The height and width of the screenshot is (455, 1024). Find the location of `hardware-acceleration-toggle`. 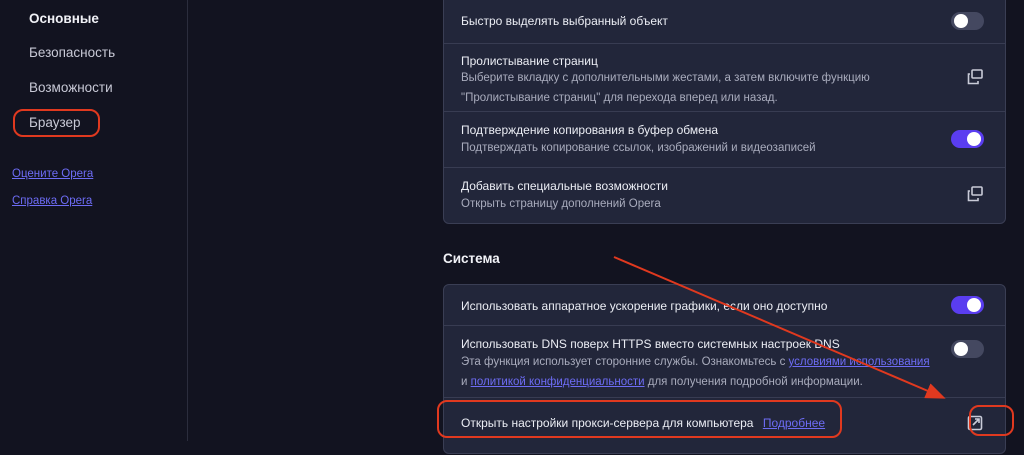

hardware-acceleration-toggle is located at coordinates (967, 305).